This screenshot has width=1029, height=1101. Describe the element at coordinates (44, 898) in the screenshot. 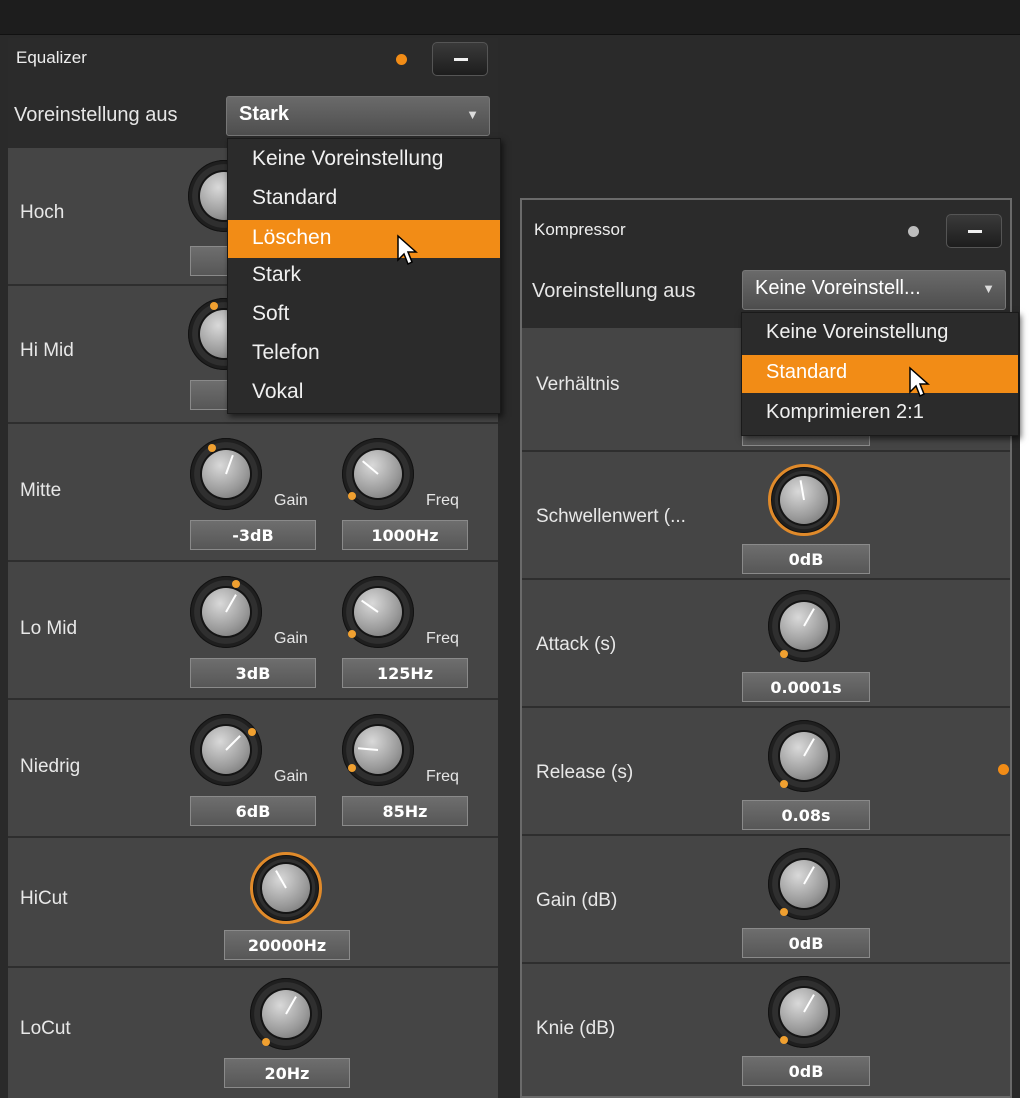

I see `eq-band-label: HiCut` at that location.